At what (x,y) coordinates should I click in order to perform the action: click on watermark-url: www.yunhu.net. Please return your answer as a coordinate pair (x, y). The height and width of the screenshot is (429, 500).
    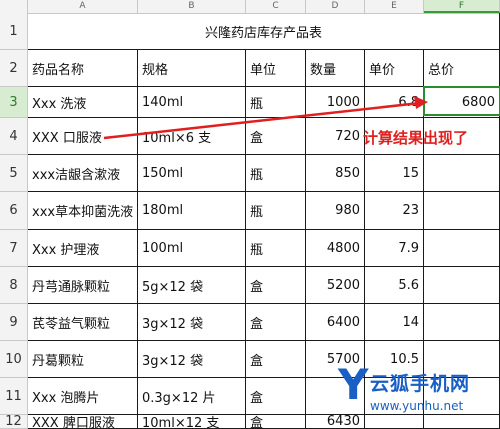
    Looking at the image, I should click on (417, 406).